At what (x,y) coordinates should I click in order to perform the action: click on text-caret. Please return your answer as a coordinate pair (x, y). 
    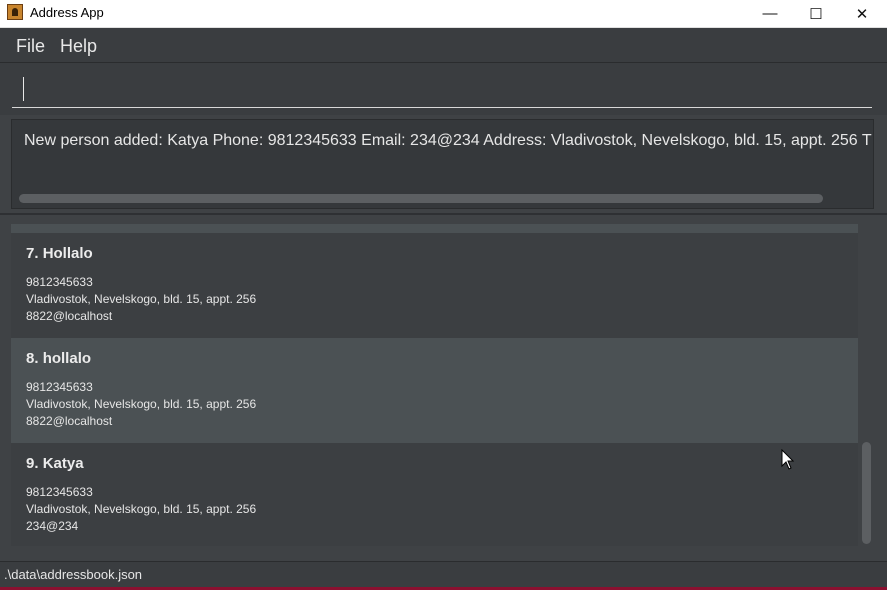
    Looking at the image, I should click on (23, 89).